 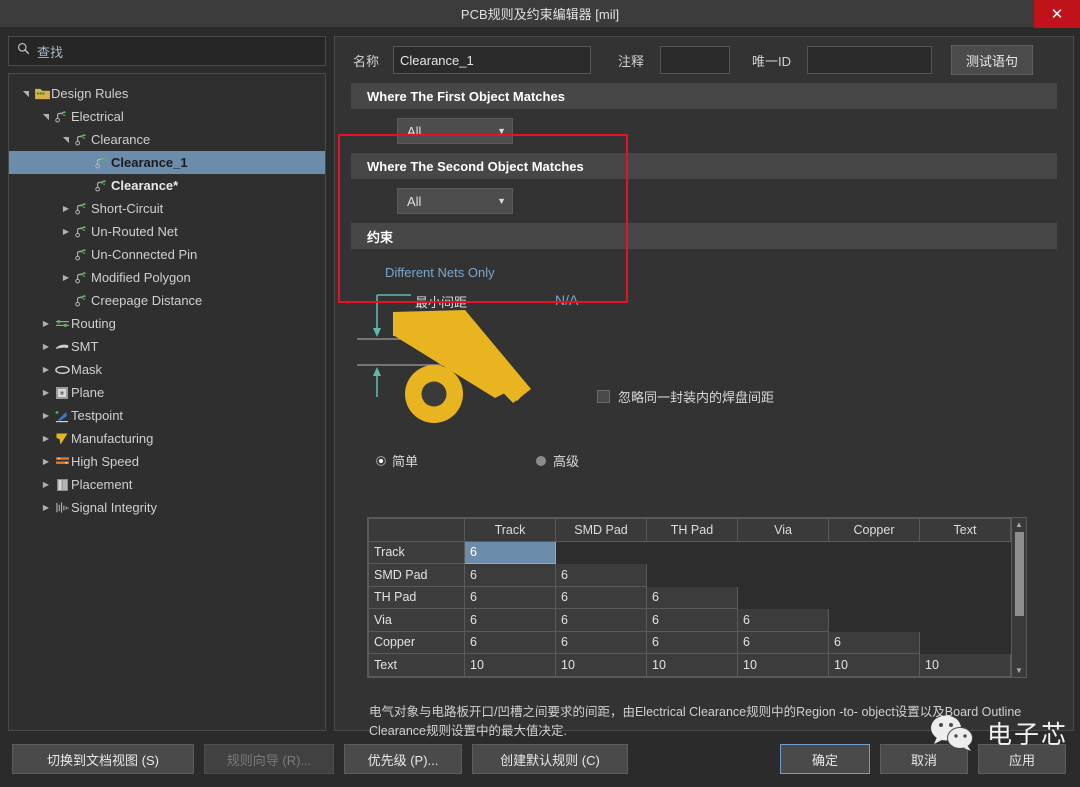 What do you see at coordinates (1022, 759) in the screenshot?
I see `apply-button: 应用` at bounding box center [1022, 759].